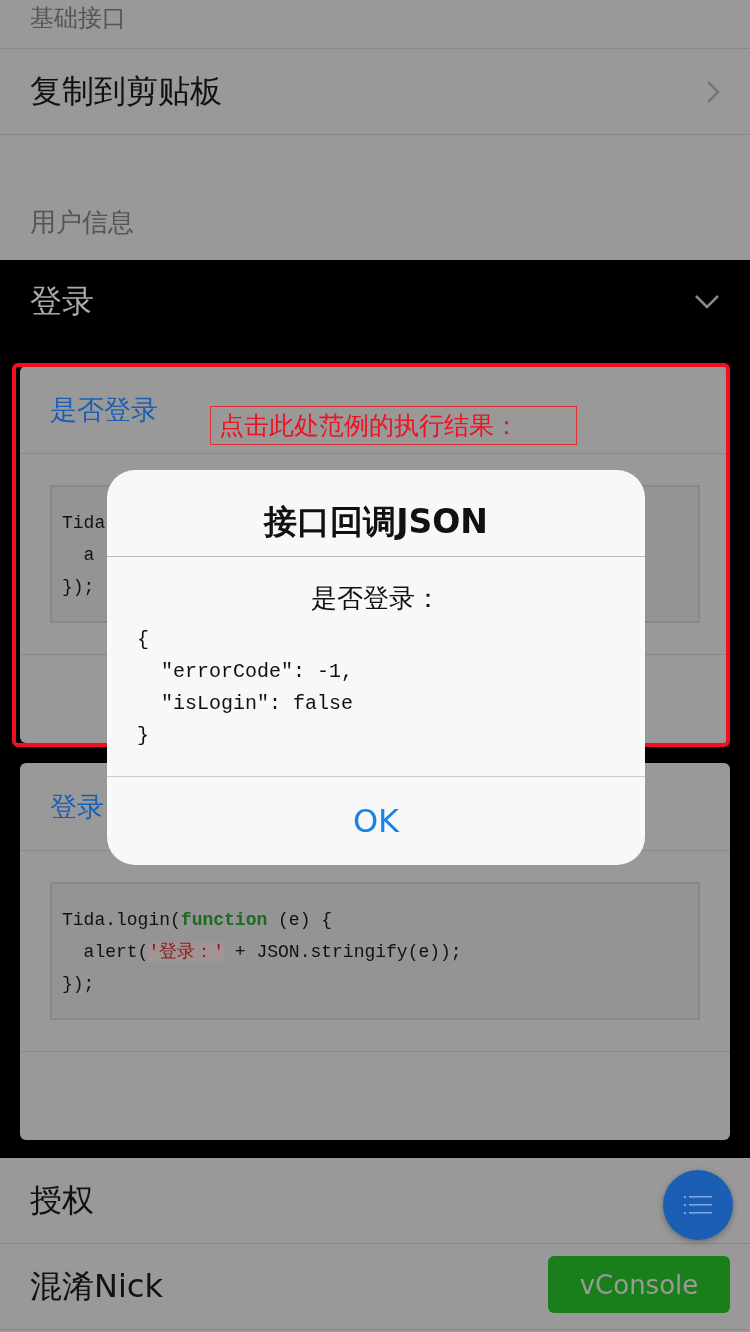 The image size is (750, 1332). Describe the element at coordinates (245, 688) in the screenshot. I see `json-text: { "errorCode": -1, "isLogin": false }` at that location.